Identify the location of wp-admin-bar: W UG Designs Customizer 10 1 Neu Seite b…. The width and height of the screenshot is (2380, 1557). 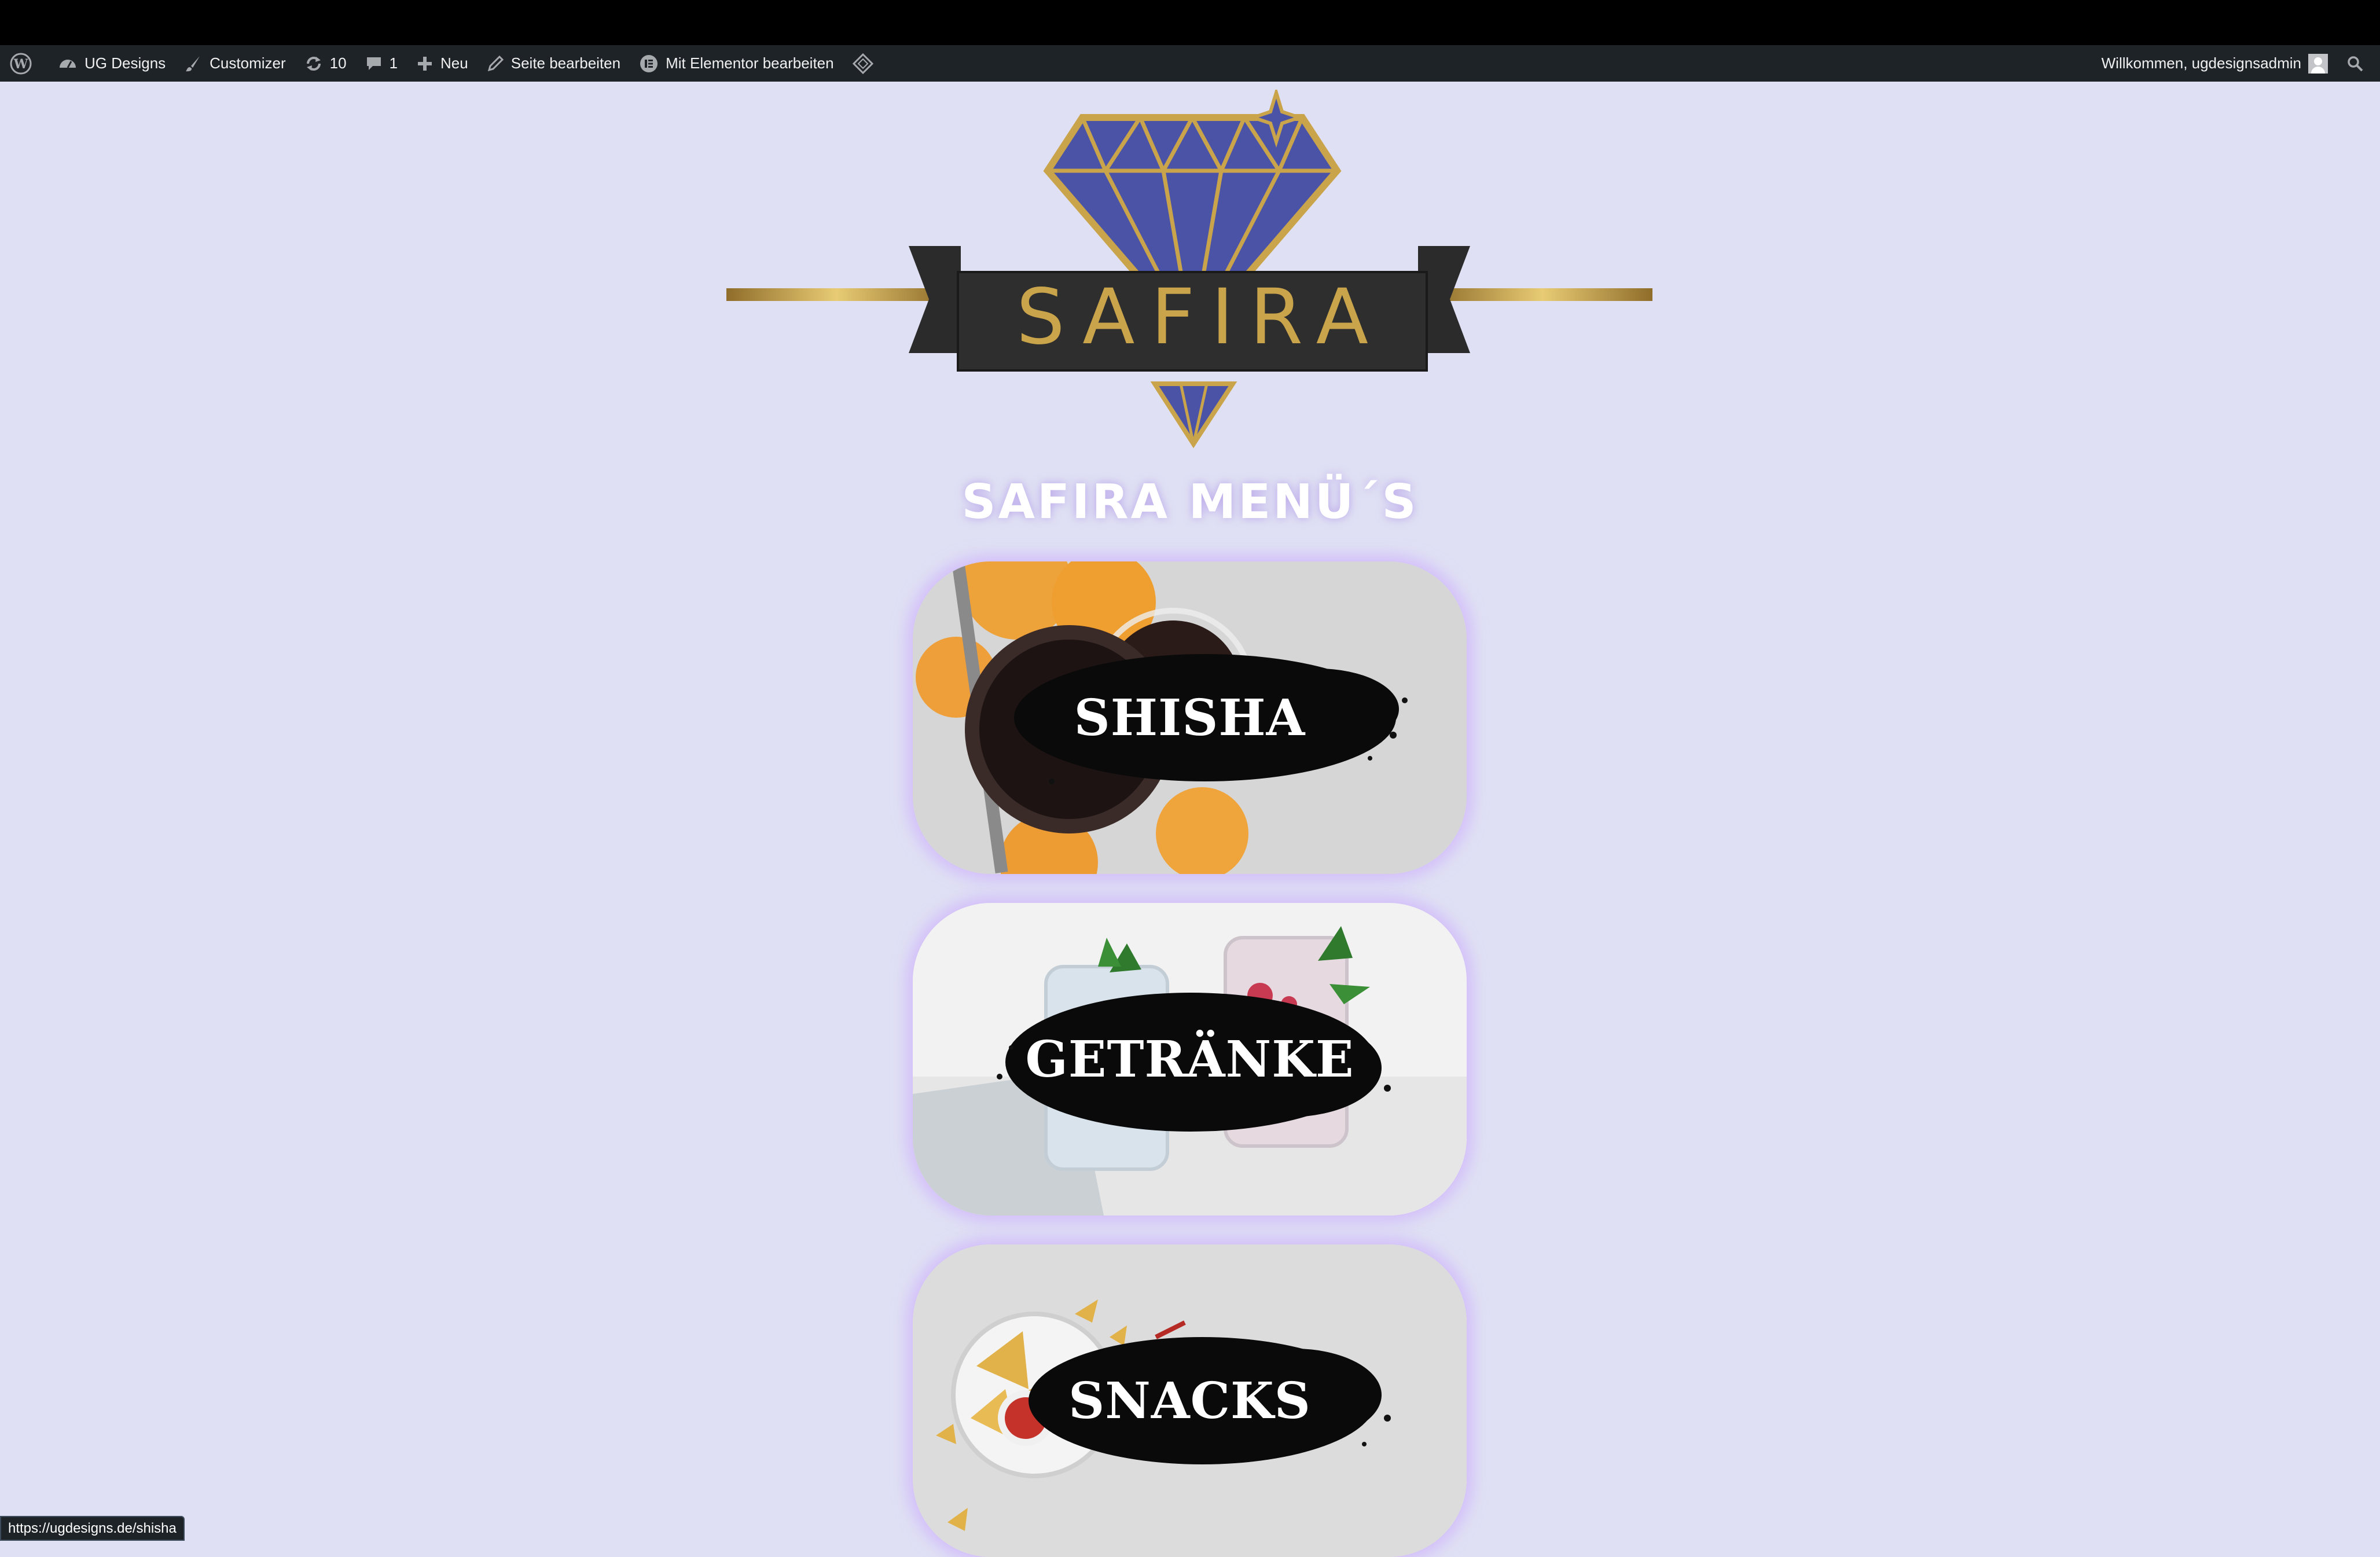
(1190, 63).